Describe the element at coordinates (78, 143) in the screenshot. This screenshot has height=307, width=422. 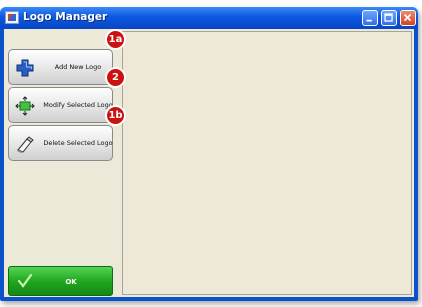
I see `delete-selected-logo-label: Delete Selected Logo` at that location.